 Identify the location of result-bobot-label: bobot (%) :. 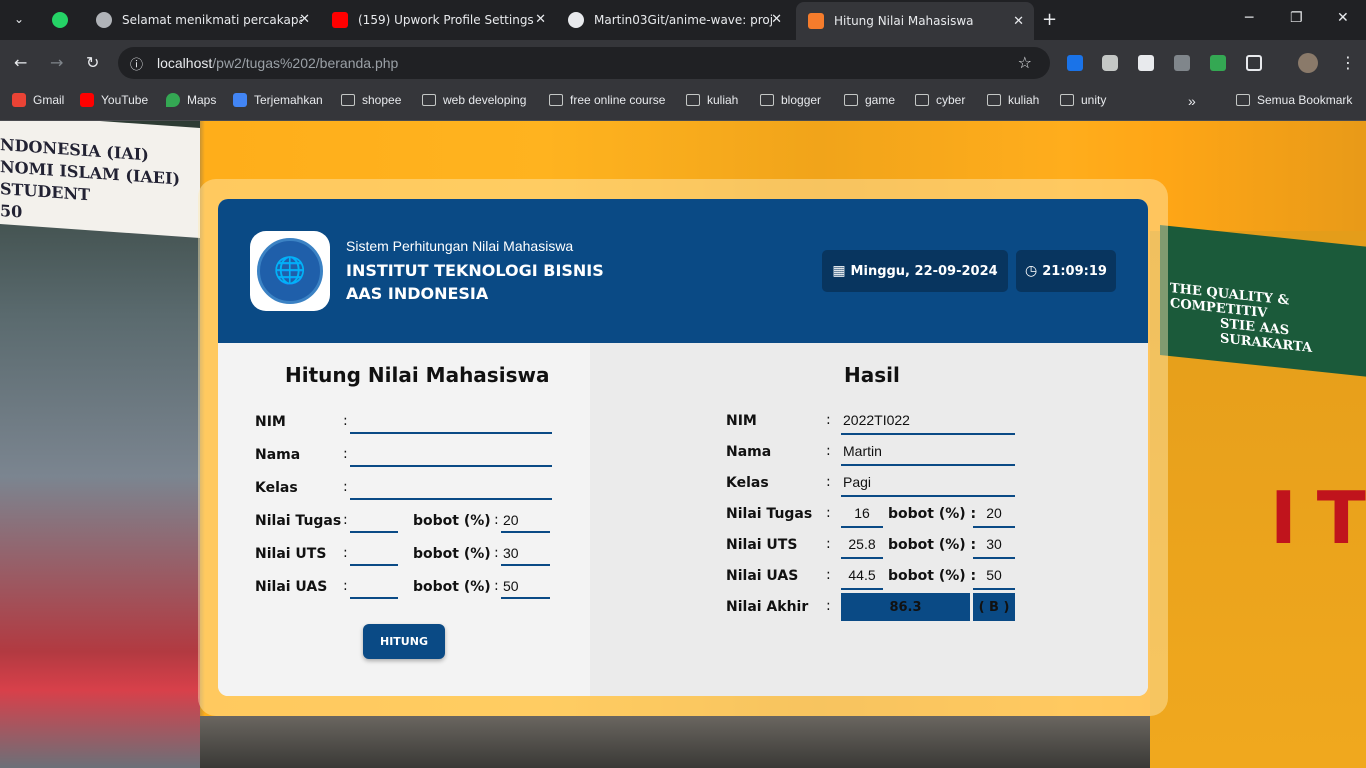
(932, 576).